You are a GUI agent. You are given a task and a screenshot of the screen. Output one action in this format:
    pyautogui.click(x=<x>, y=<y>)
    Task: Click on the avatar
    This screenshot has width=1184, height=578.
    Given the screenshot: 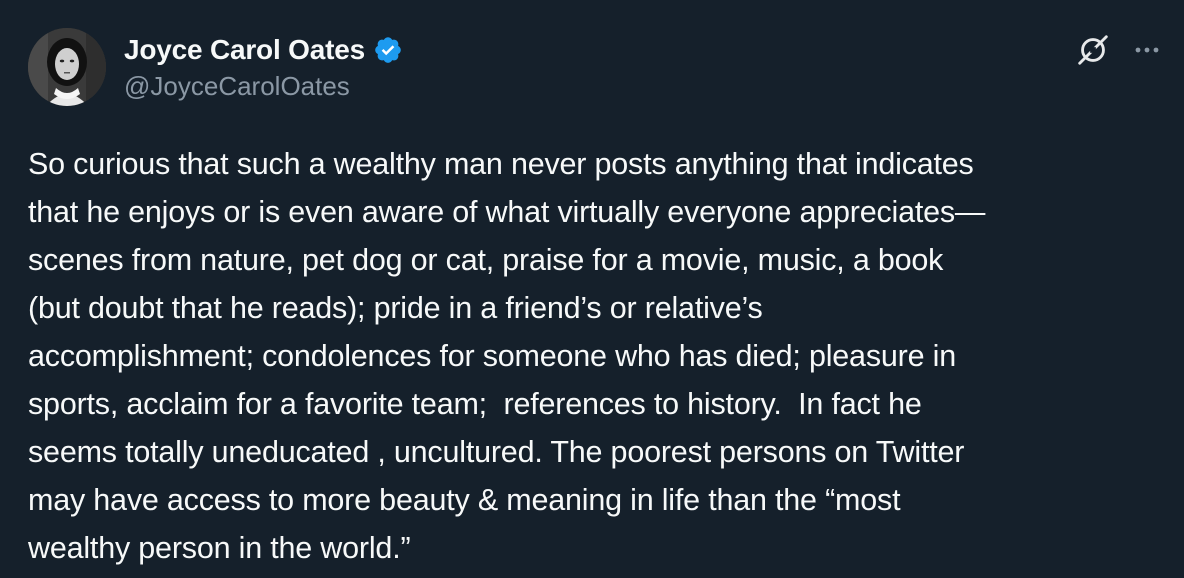 What is the action you would take?
    pyautogui.click(x=67, y=67)
    